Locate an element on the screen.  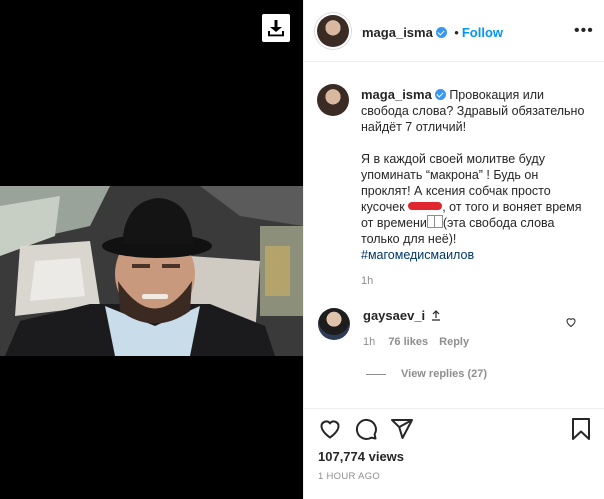
caption-avatar is located at coordinates (333, 100).